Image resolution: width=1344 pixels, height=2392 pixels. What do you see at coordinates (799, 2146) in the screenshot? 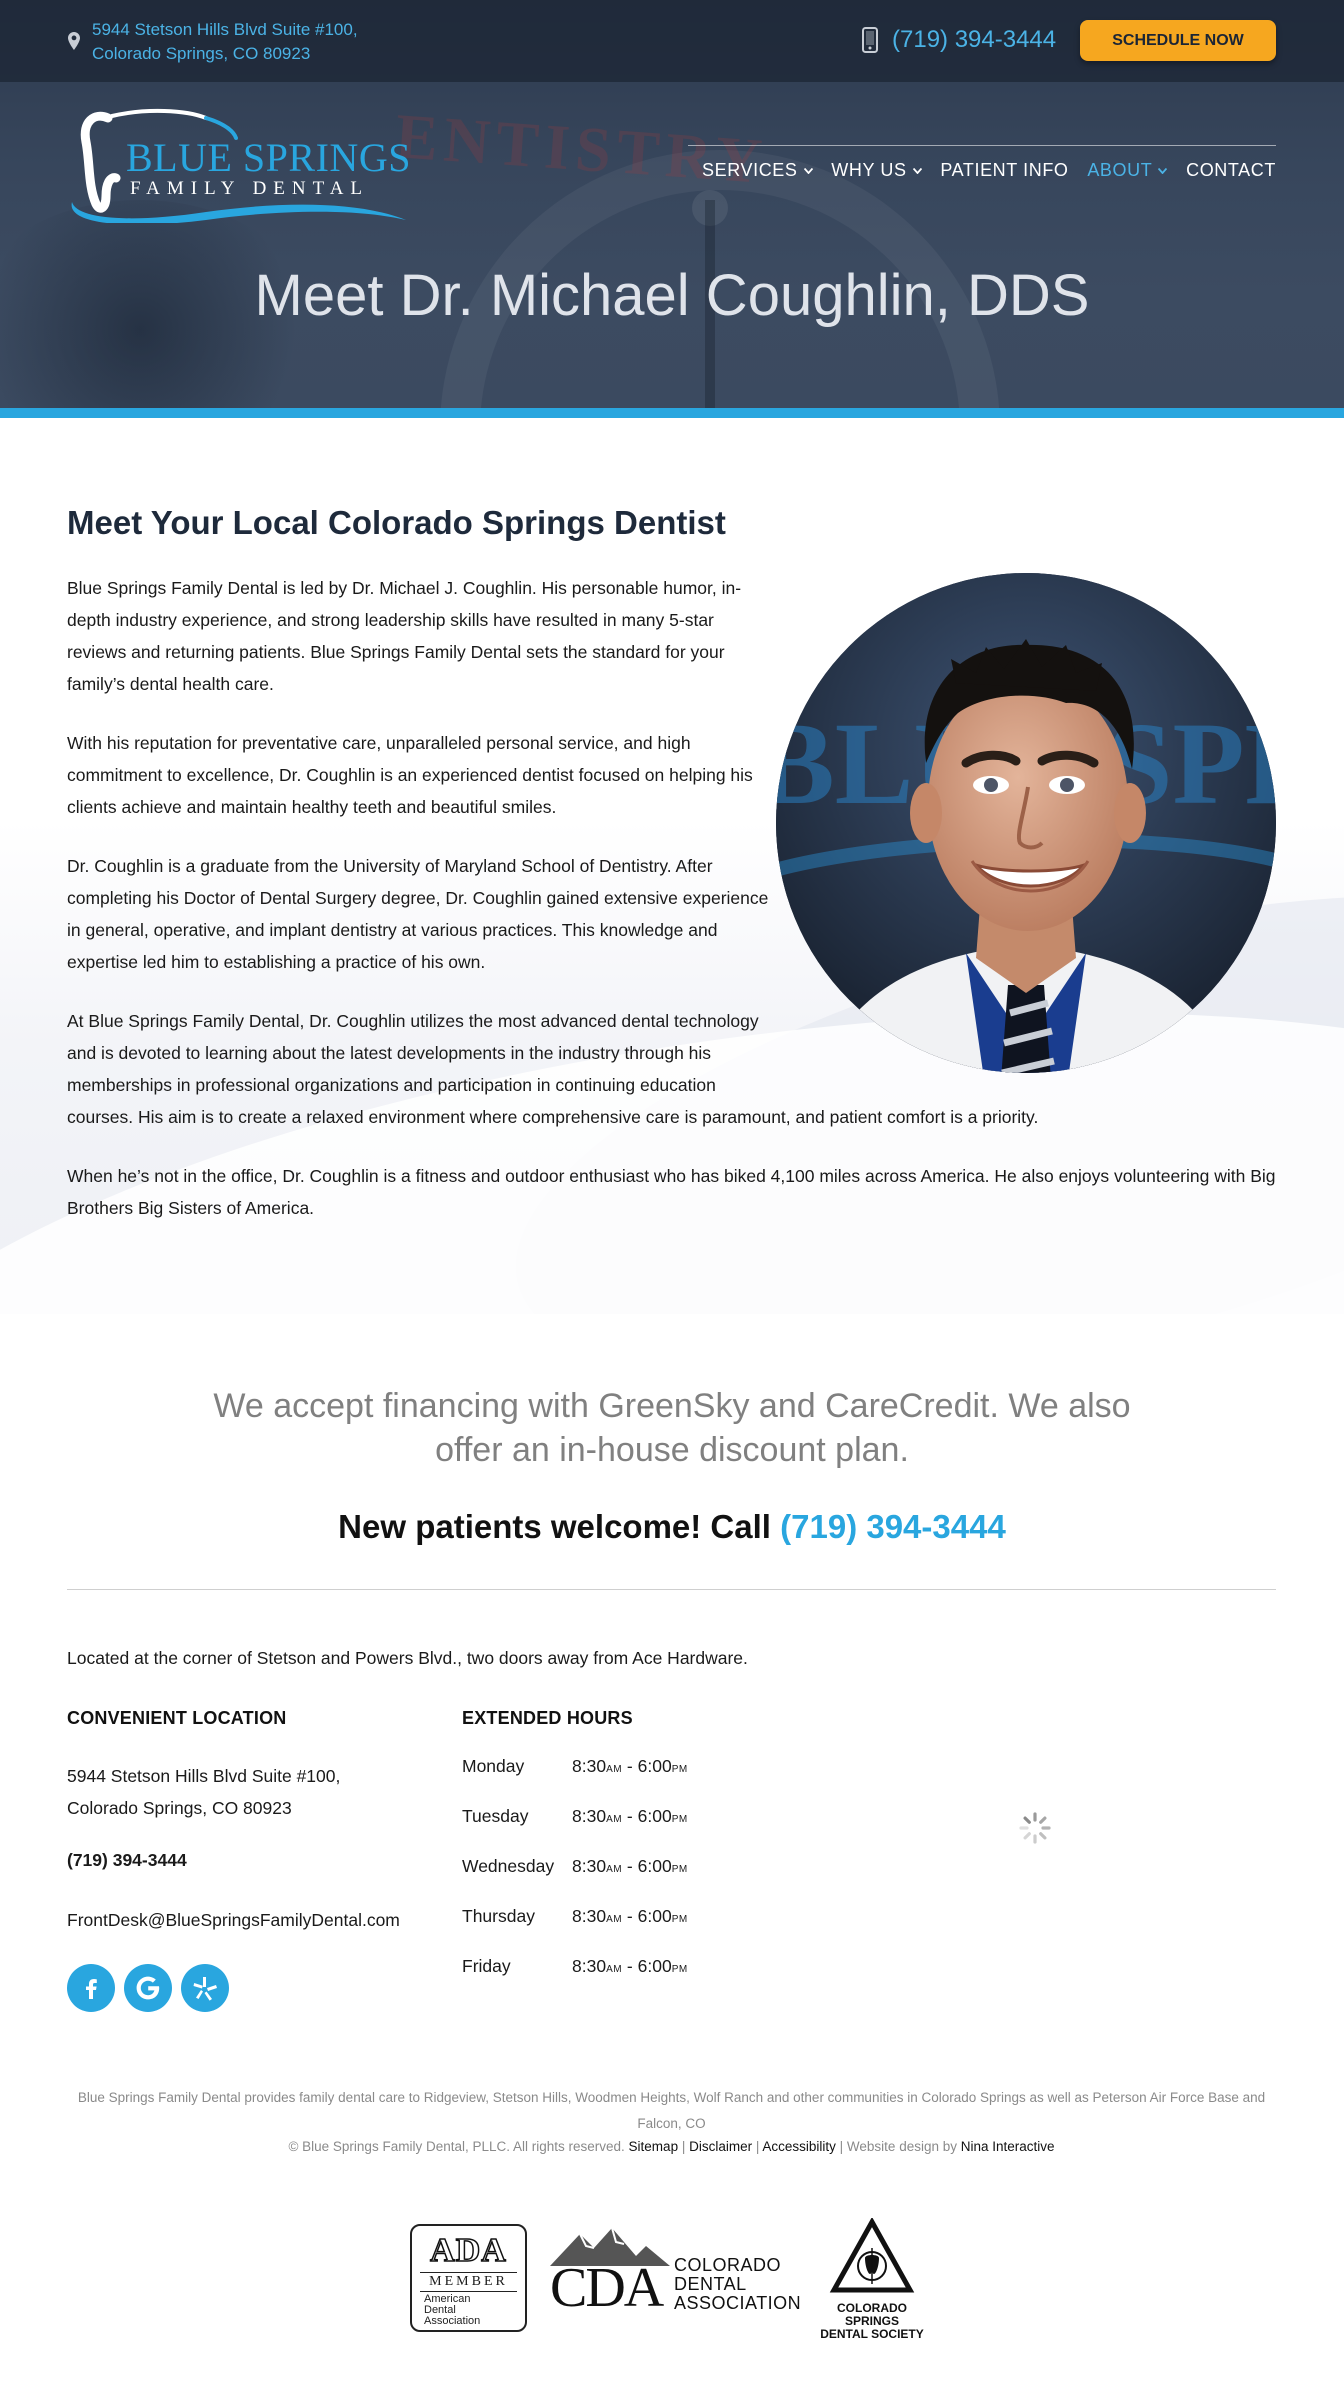
I see `accessibility-link: Accessibility` at bounding box center [799, 2146].